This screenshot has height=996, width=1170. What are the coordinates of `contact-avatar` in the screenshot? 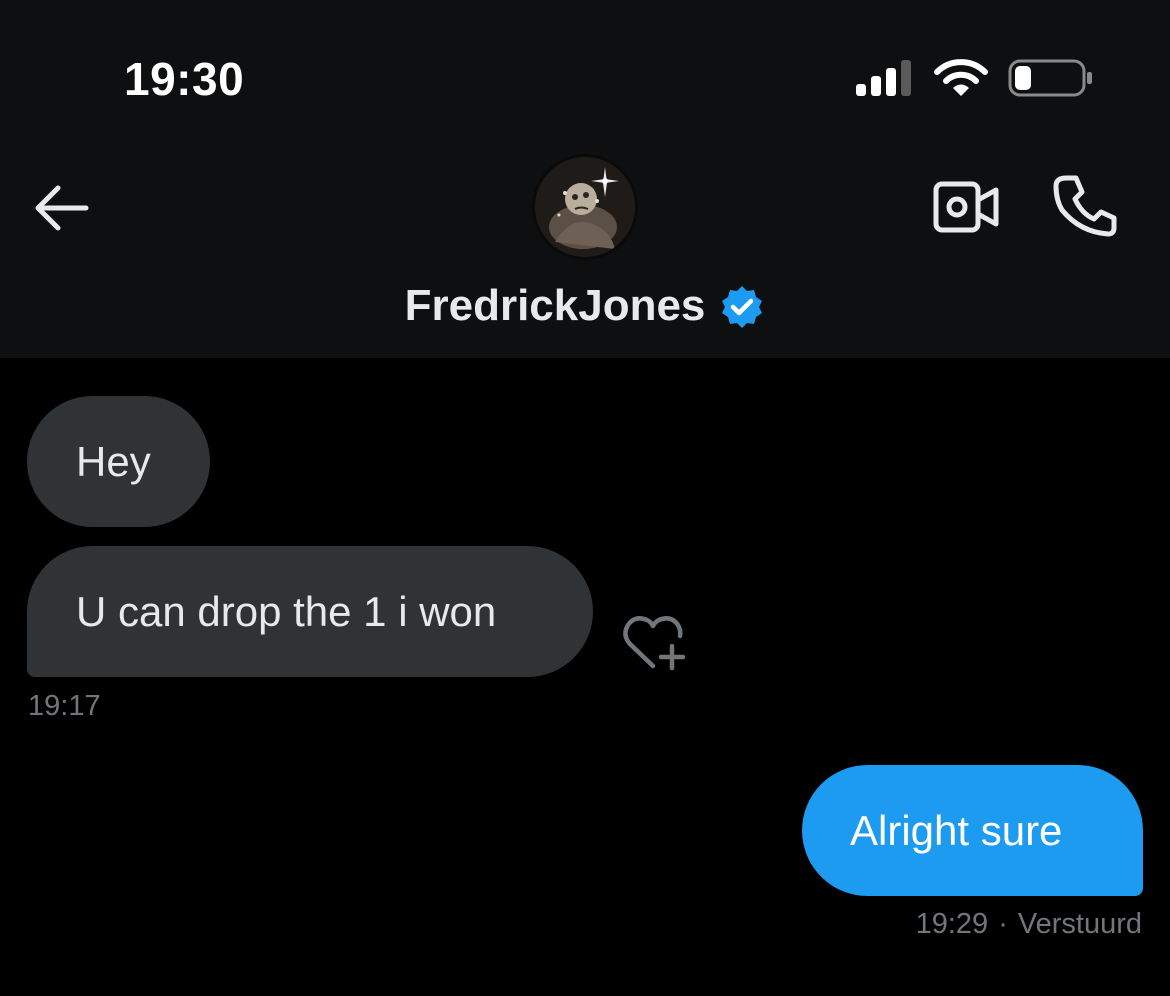 It's located at (585, 207).